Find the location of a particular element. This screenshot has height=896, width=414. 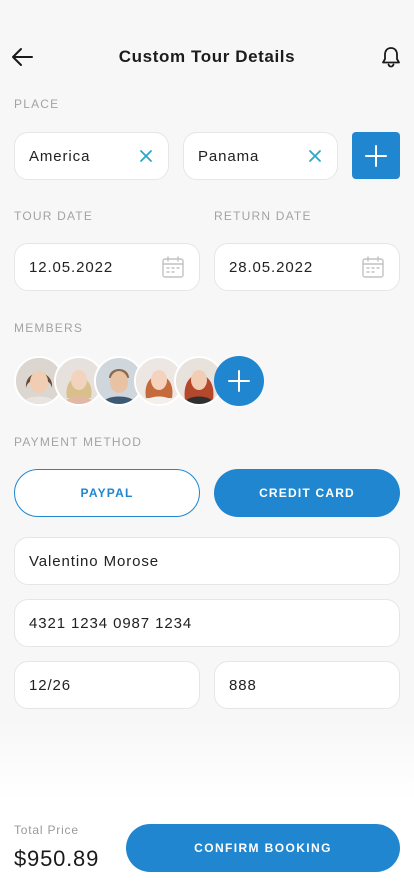

tour-date-field: 12.05.2022 is located at coordinates (107, 267).